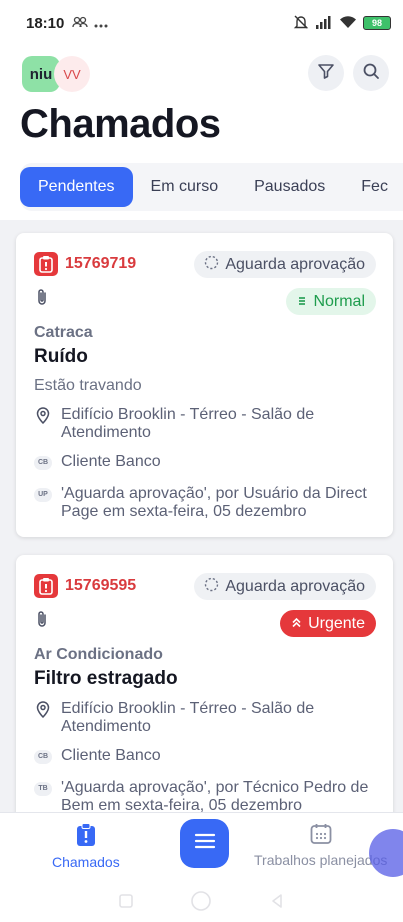  I want to click on ticket-number: 15769595, so click(101, 585).